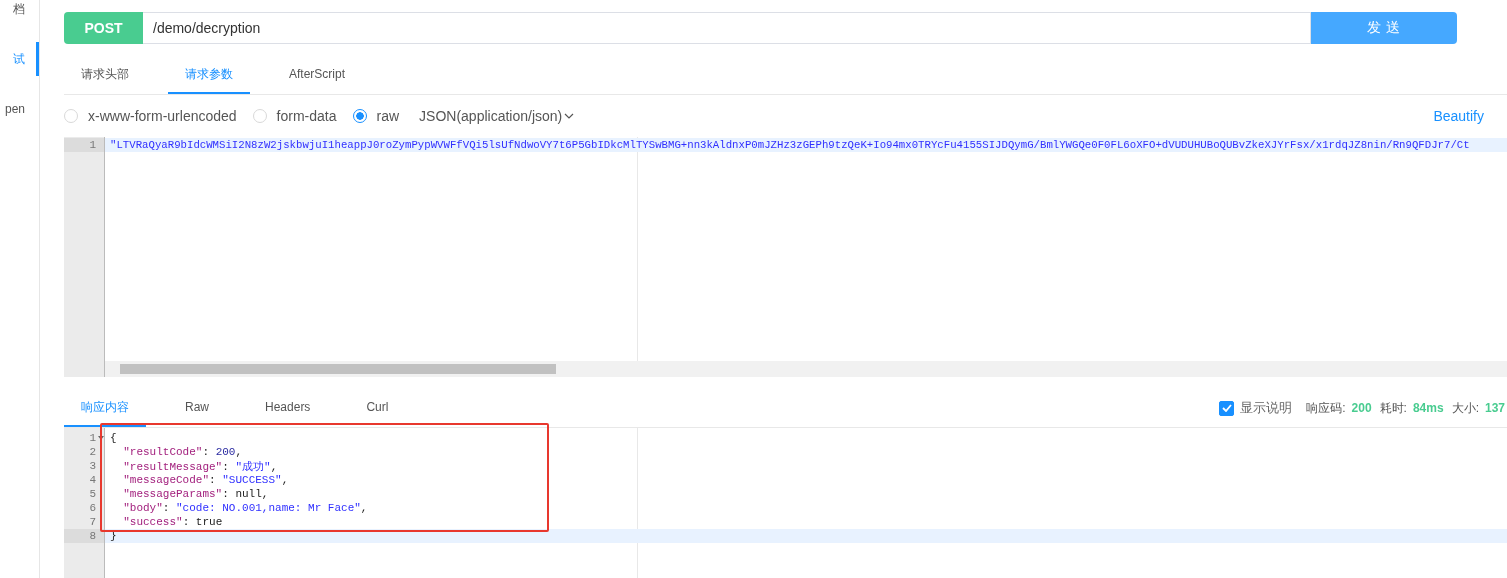 This screenshot has height=578, width=1507. Describe the element at coordinates (288, 408) in the screenshot. I see `tab: Headers` at that location.